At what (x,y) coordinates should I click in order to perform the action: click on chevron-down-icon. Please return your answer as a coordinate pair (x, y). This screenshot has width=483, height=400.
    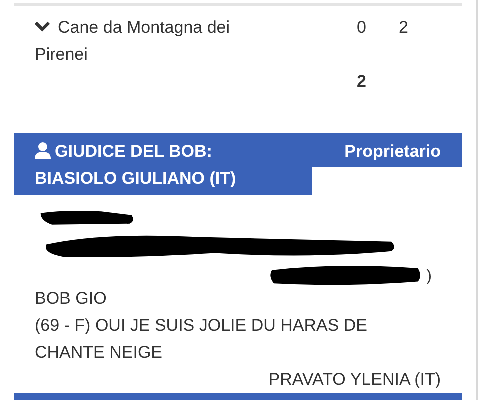
    Looking at the image, I should click on (42, 26).